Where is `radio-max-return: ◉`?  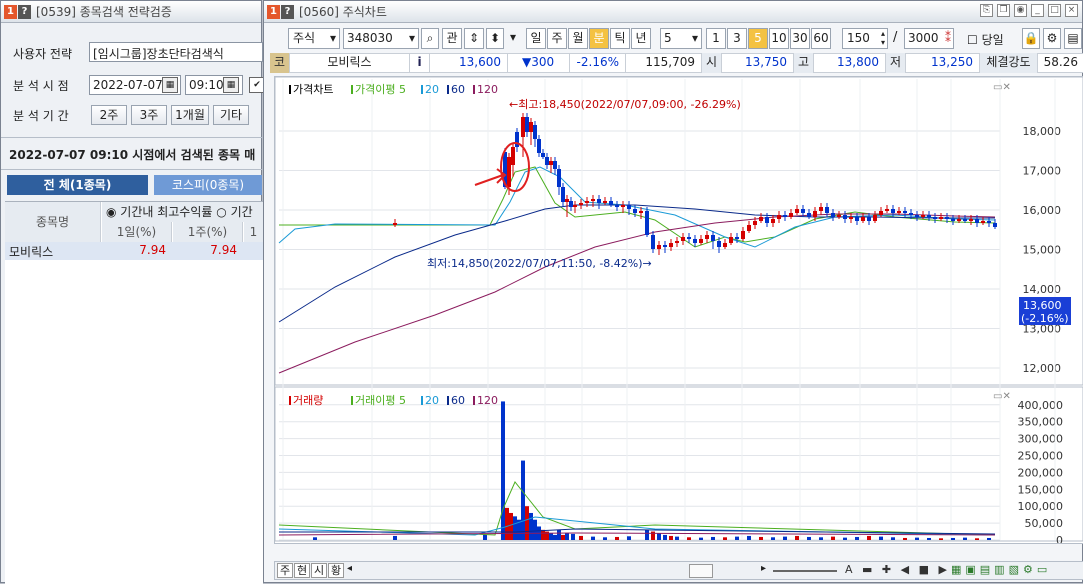 radio-max-return: ◉ is located at coordinates (113, 212).